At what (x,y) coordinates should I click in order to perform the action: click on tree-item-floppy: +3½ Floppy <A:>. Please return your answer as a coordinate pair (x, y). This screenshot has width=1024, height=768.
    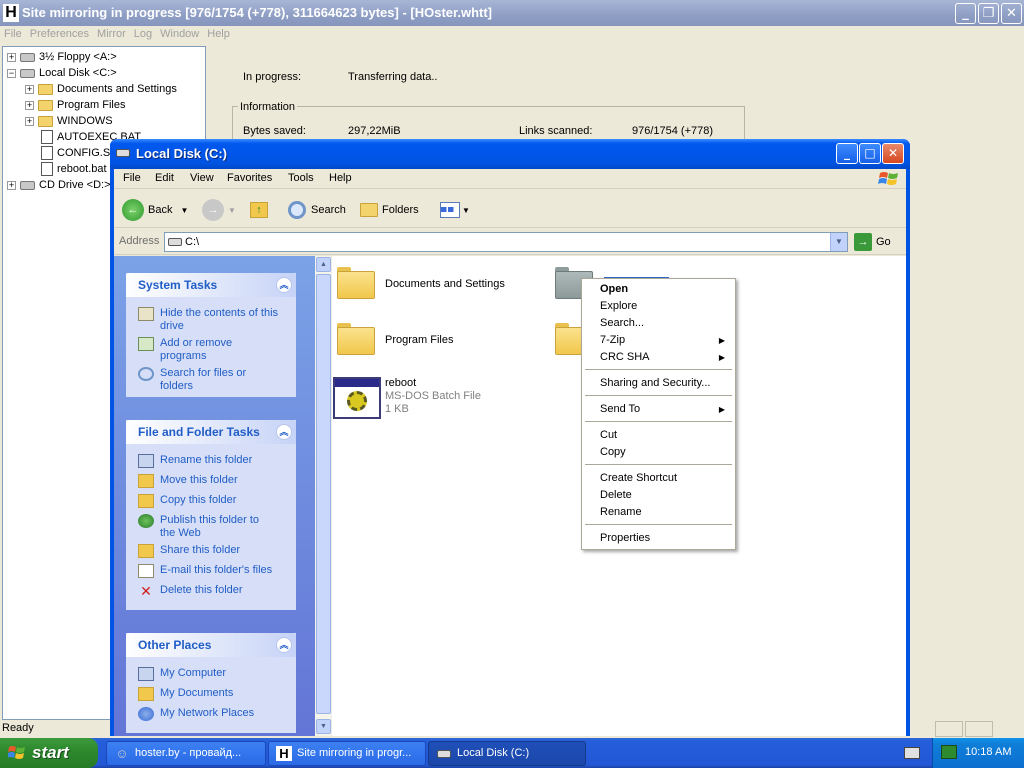
    Looking at the image, I should click on (62, 57).